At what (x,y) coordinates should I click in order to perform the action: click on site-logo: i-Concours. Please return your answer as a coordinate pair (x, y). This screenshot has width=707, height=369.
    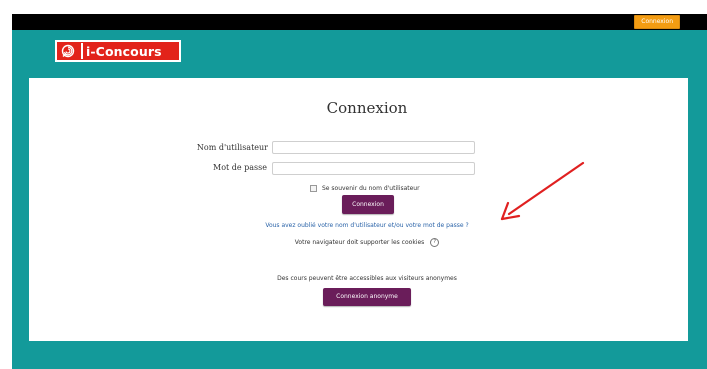
    Looking at the image, I should click on (118, 51).